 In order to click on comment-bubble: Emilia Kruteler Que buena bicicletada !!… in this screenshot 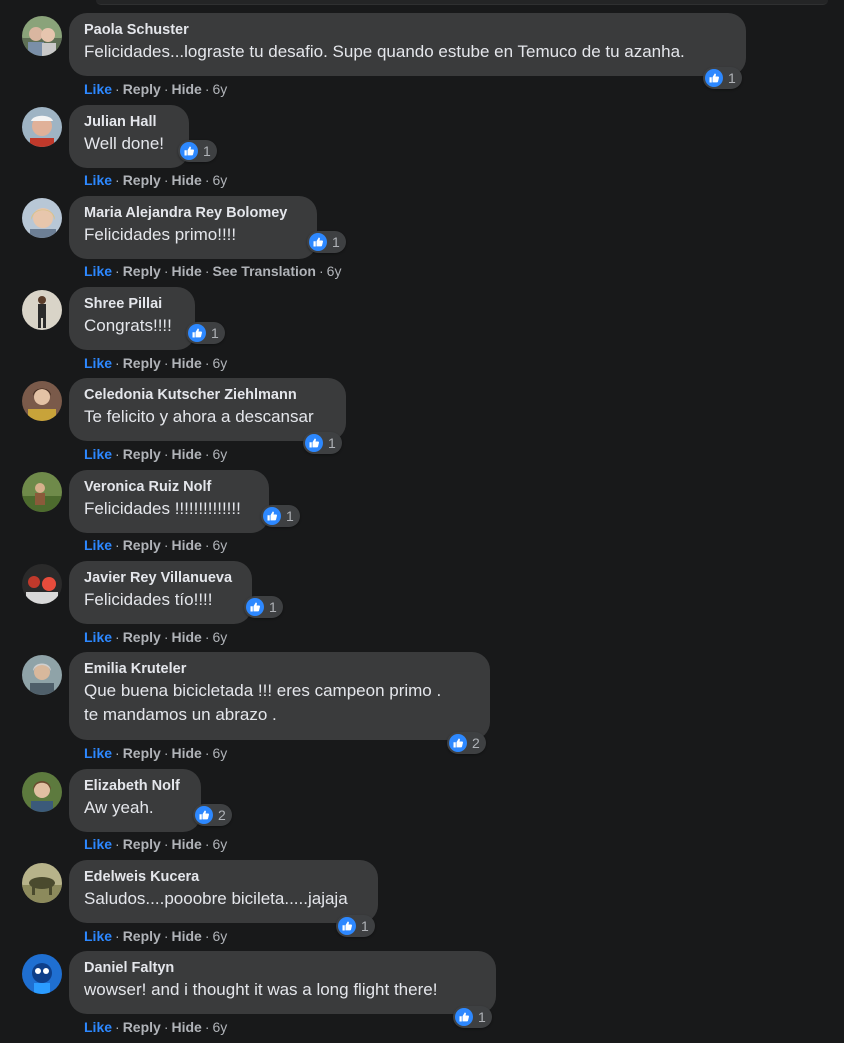, I will do `click(279, 696)`.